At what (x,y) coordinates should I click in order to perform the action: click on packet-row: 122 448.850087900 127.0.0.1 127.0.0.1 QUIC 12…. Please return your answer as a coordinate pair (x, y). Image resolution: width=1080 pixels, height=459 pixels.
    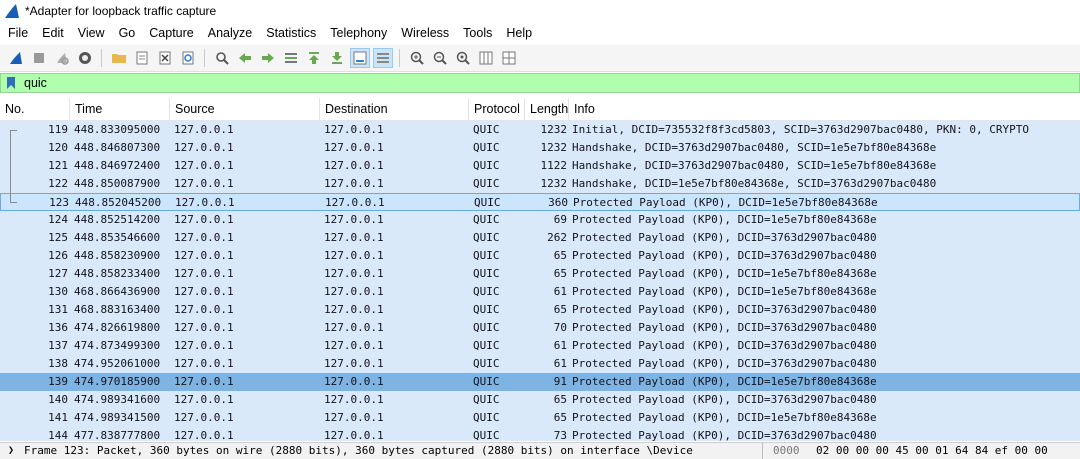
    Looking at the image, I should click on (540, 184).